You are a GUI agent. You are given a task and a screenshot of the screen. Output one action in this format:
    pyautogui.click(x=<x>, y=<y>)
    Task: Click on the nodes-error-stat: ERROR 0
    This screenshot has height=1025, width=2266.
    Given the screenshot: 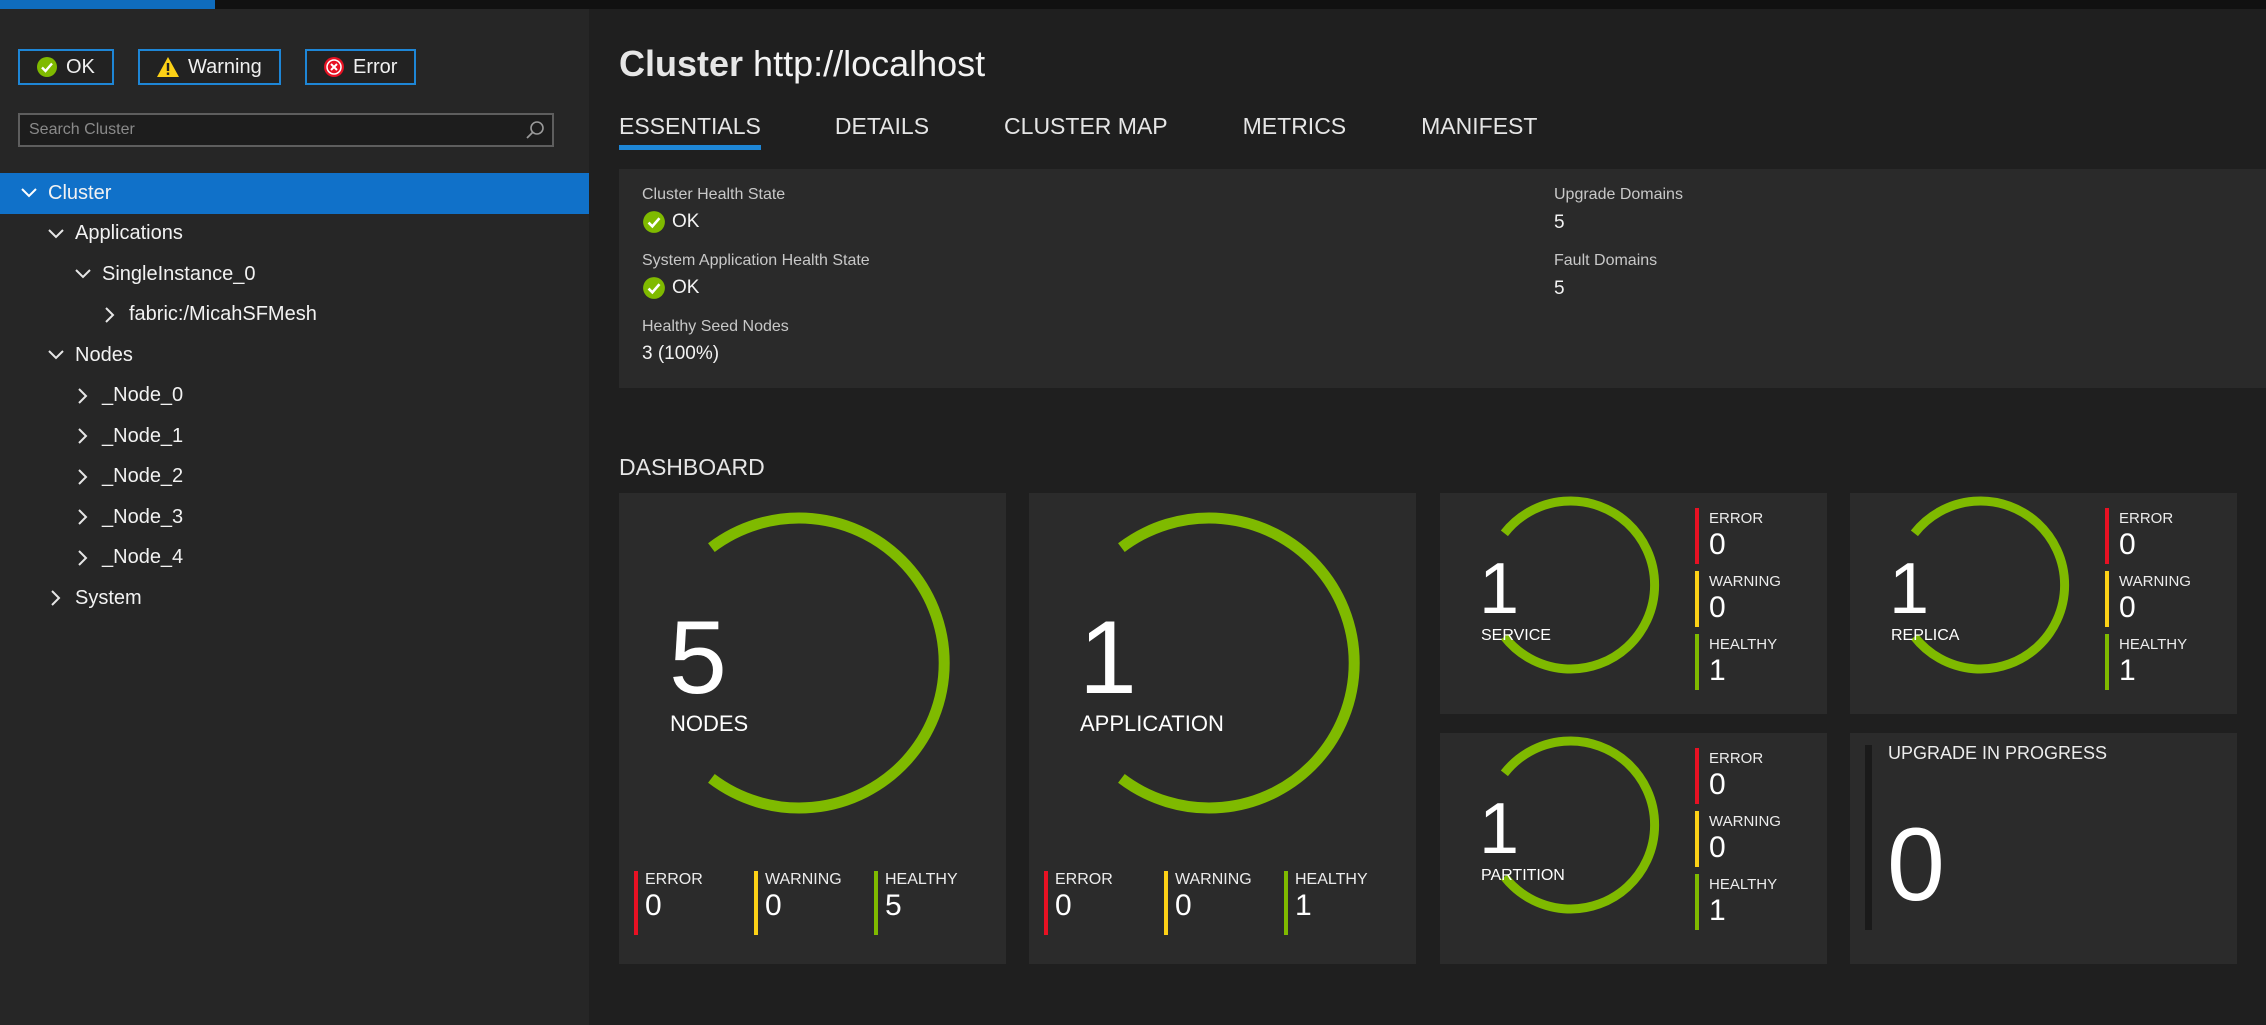 What is the action you would take?
    pyautogui.click(x=684, y=903)
    